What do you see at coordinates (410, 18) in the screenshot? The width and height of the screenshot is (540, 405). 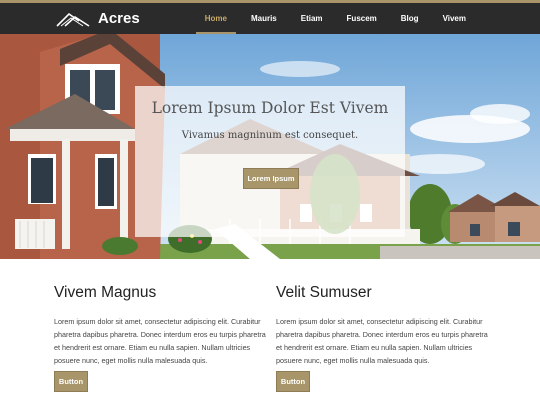 I see `nav-item-blog: Blog` at bounding box center [410, 18].